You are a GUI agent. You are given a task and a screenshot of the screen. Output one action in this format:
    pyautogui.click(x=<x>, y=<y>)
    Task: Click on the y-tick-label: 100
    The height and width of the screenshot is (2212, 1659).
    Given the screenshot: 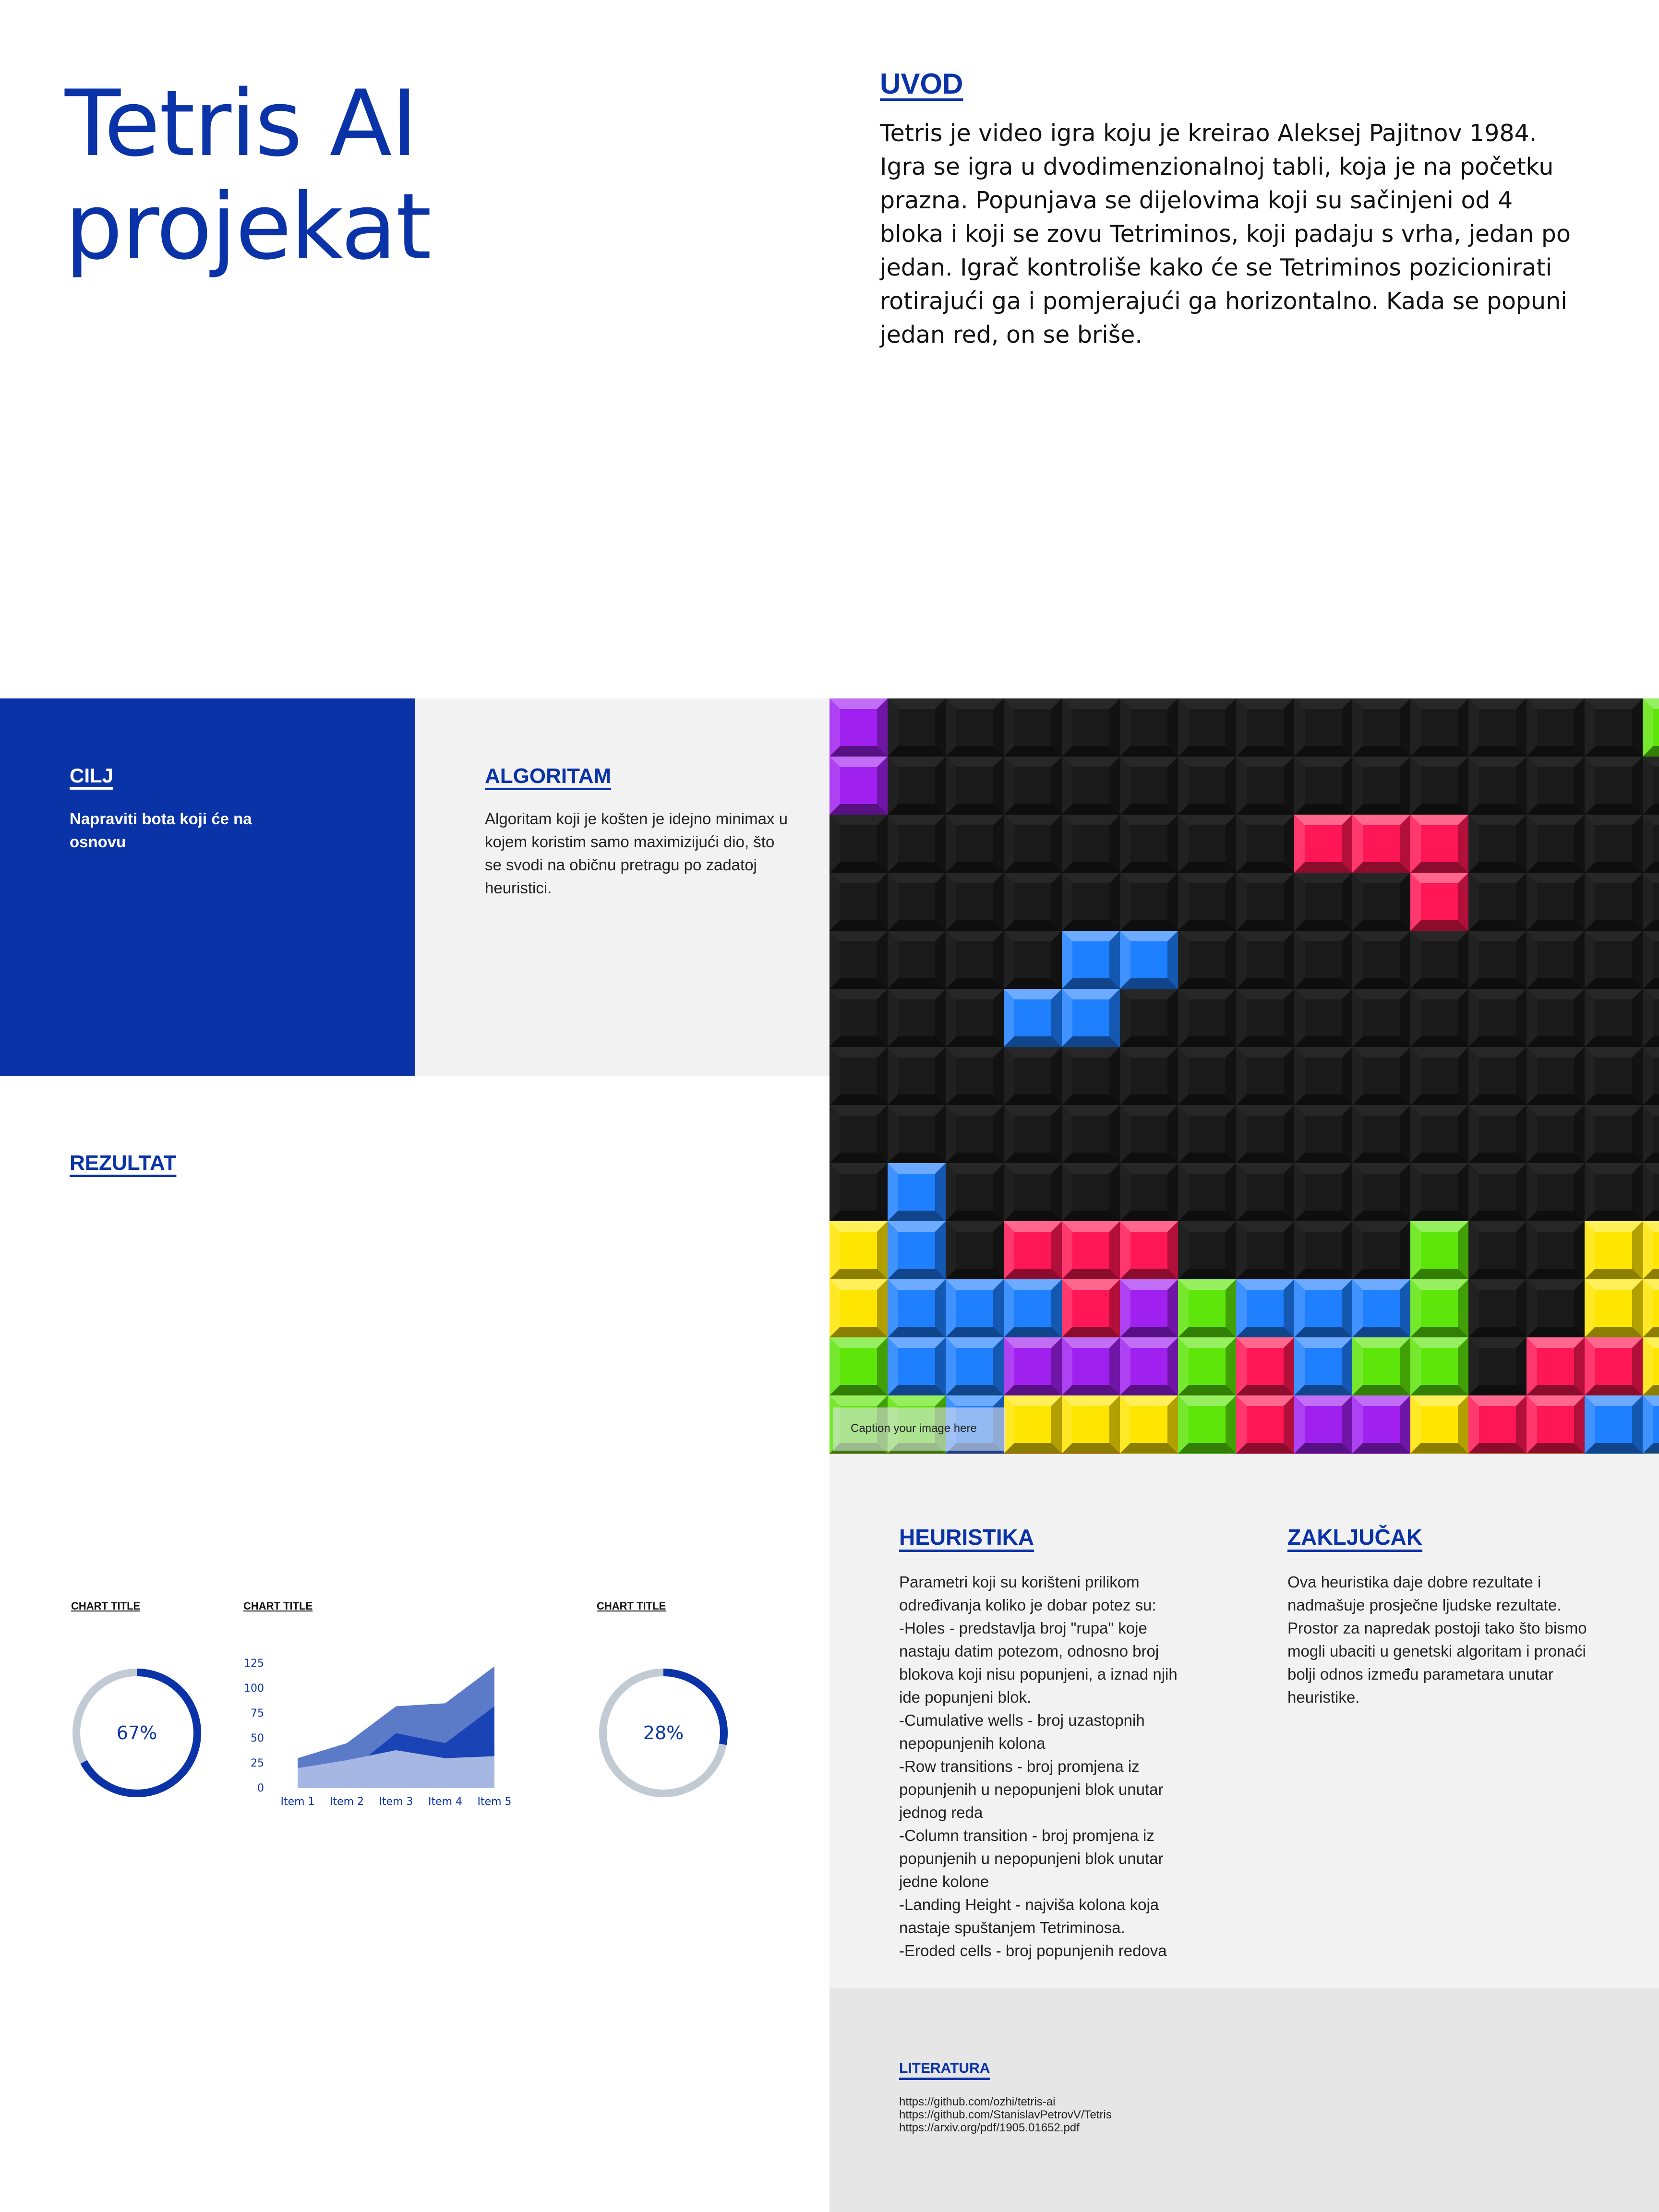 What is the action you would take?
    pyautogui.click(x=254, y=1689)
    